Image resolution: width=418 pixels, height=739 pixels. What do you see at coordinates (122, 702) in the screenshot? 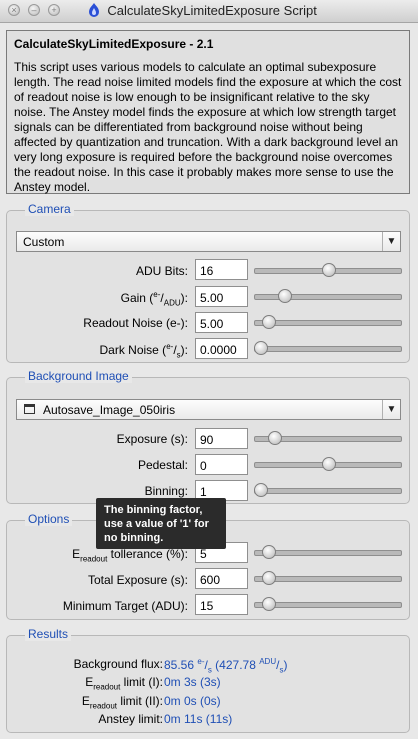
I see `readout-limit-2-label: Ereadout limit (II):` at bounding box center [122, 702].